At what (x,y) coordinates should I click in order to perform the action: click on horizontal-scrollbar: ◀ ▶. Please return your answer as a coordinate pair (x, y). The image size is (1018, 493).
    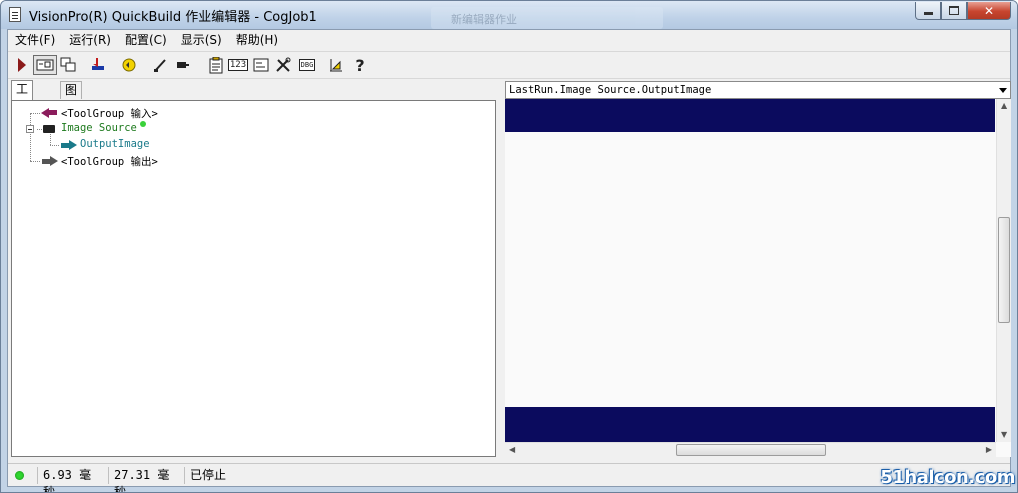
    Looking at the image, I should click on (750, 449).